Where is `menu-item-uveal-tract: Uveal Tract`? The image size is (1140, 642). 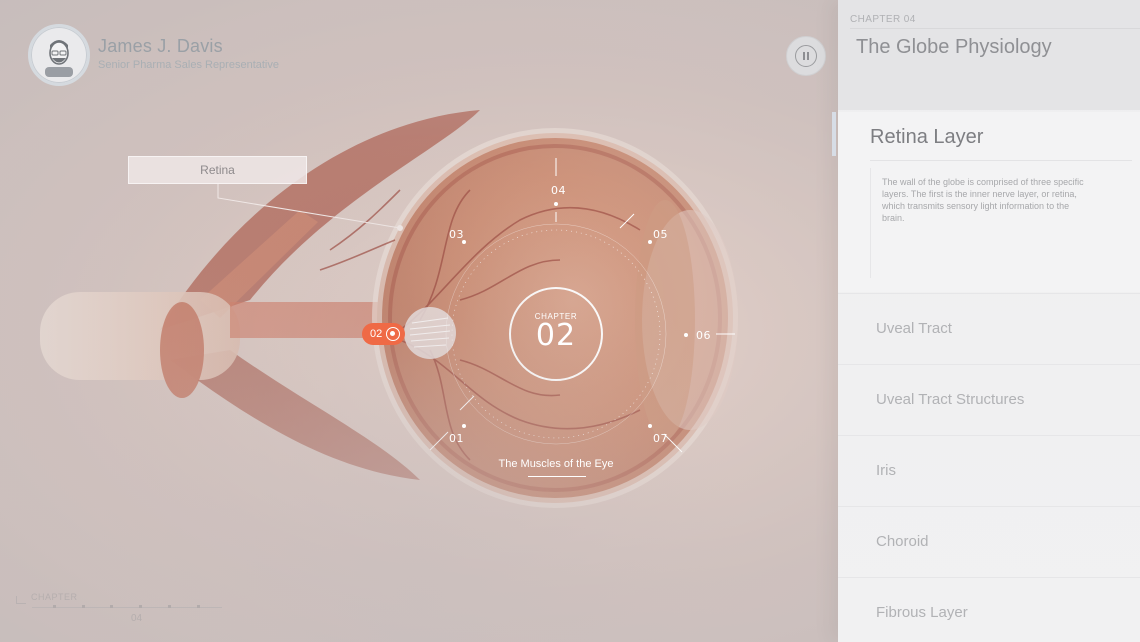
menu-item-uveal-tract: Uveal Tract is located at coordinates (989, 328).